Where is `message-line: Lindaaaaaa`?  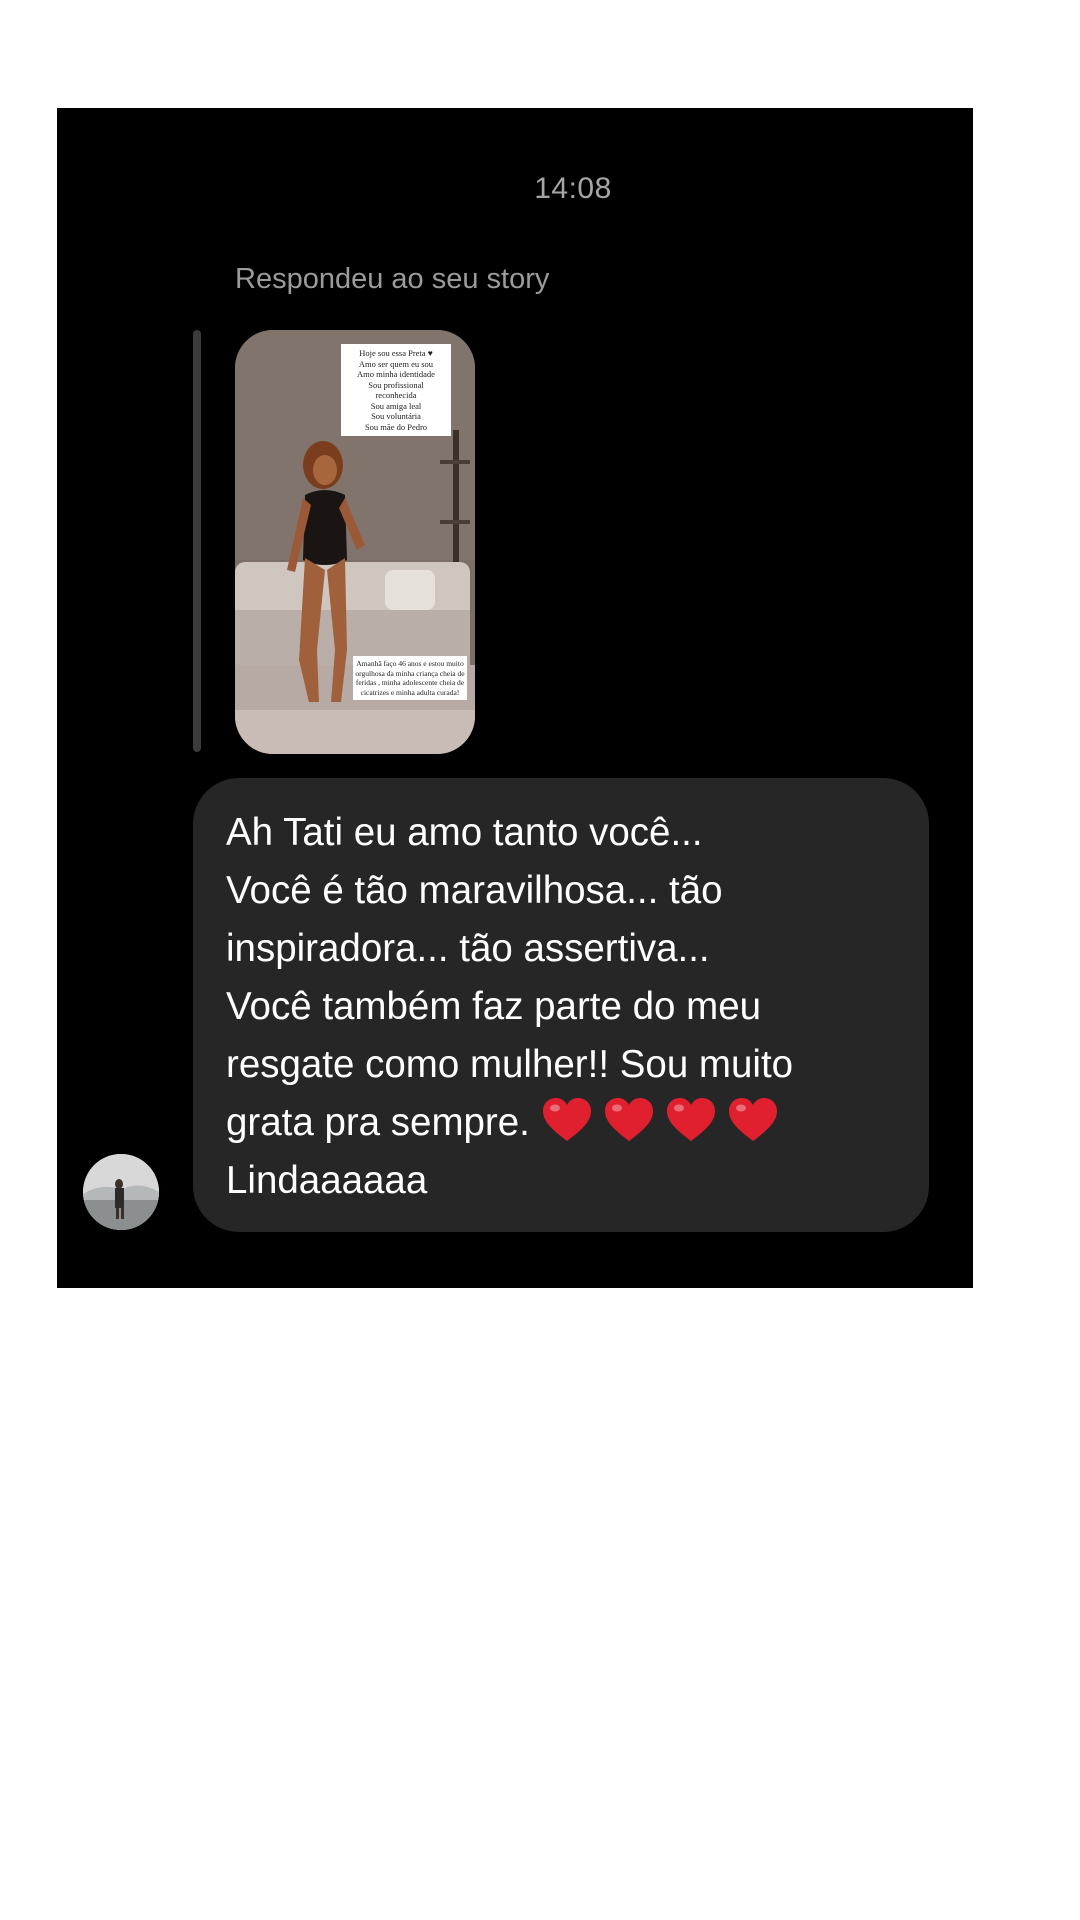 message-line: Lindaaaaaa is located at coordinates (327, 1180).